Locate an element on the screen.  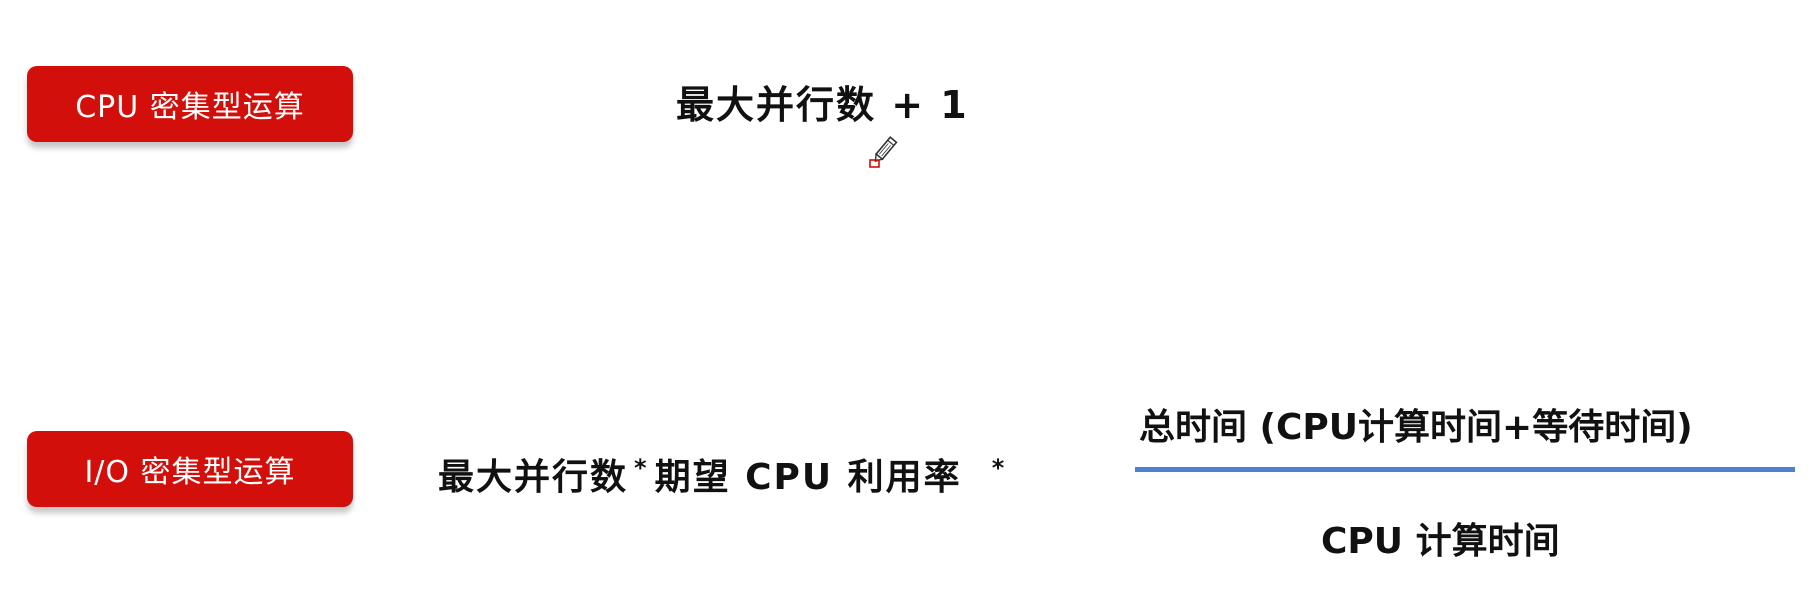
cpu-intensive-tag: CPU 密集型运算 is located at coordinates (190, 104).